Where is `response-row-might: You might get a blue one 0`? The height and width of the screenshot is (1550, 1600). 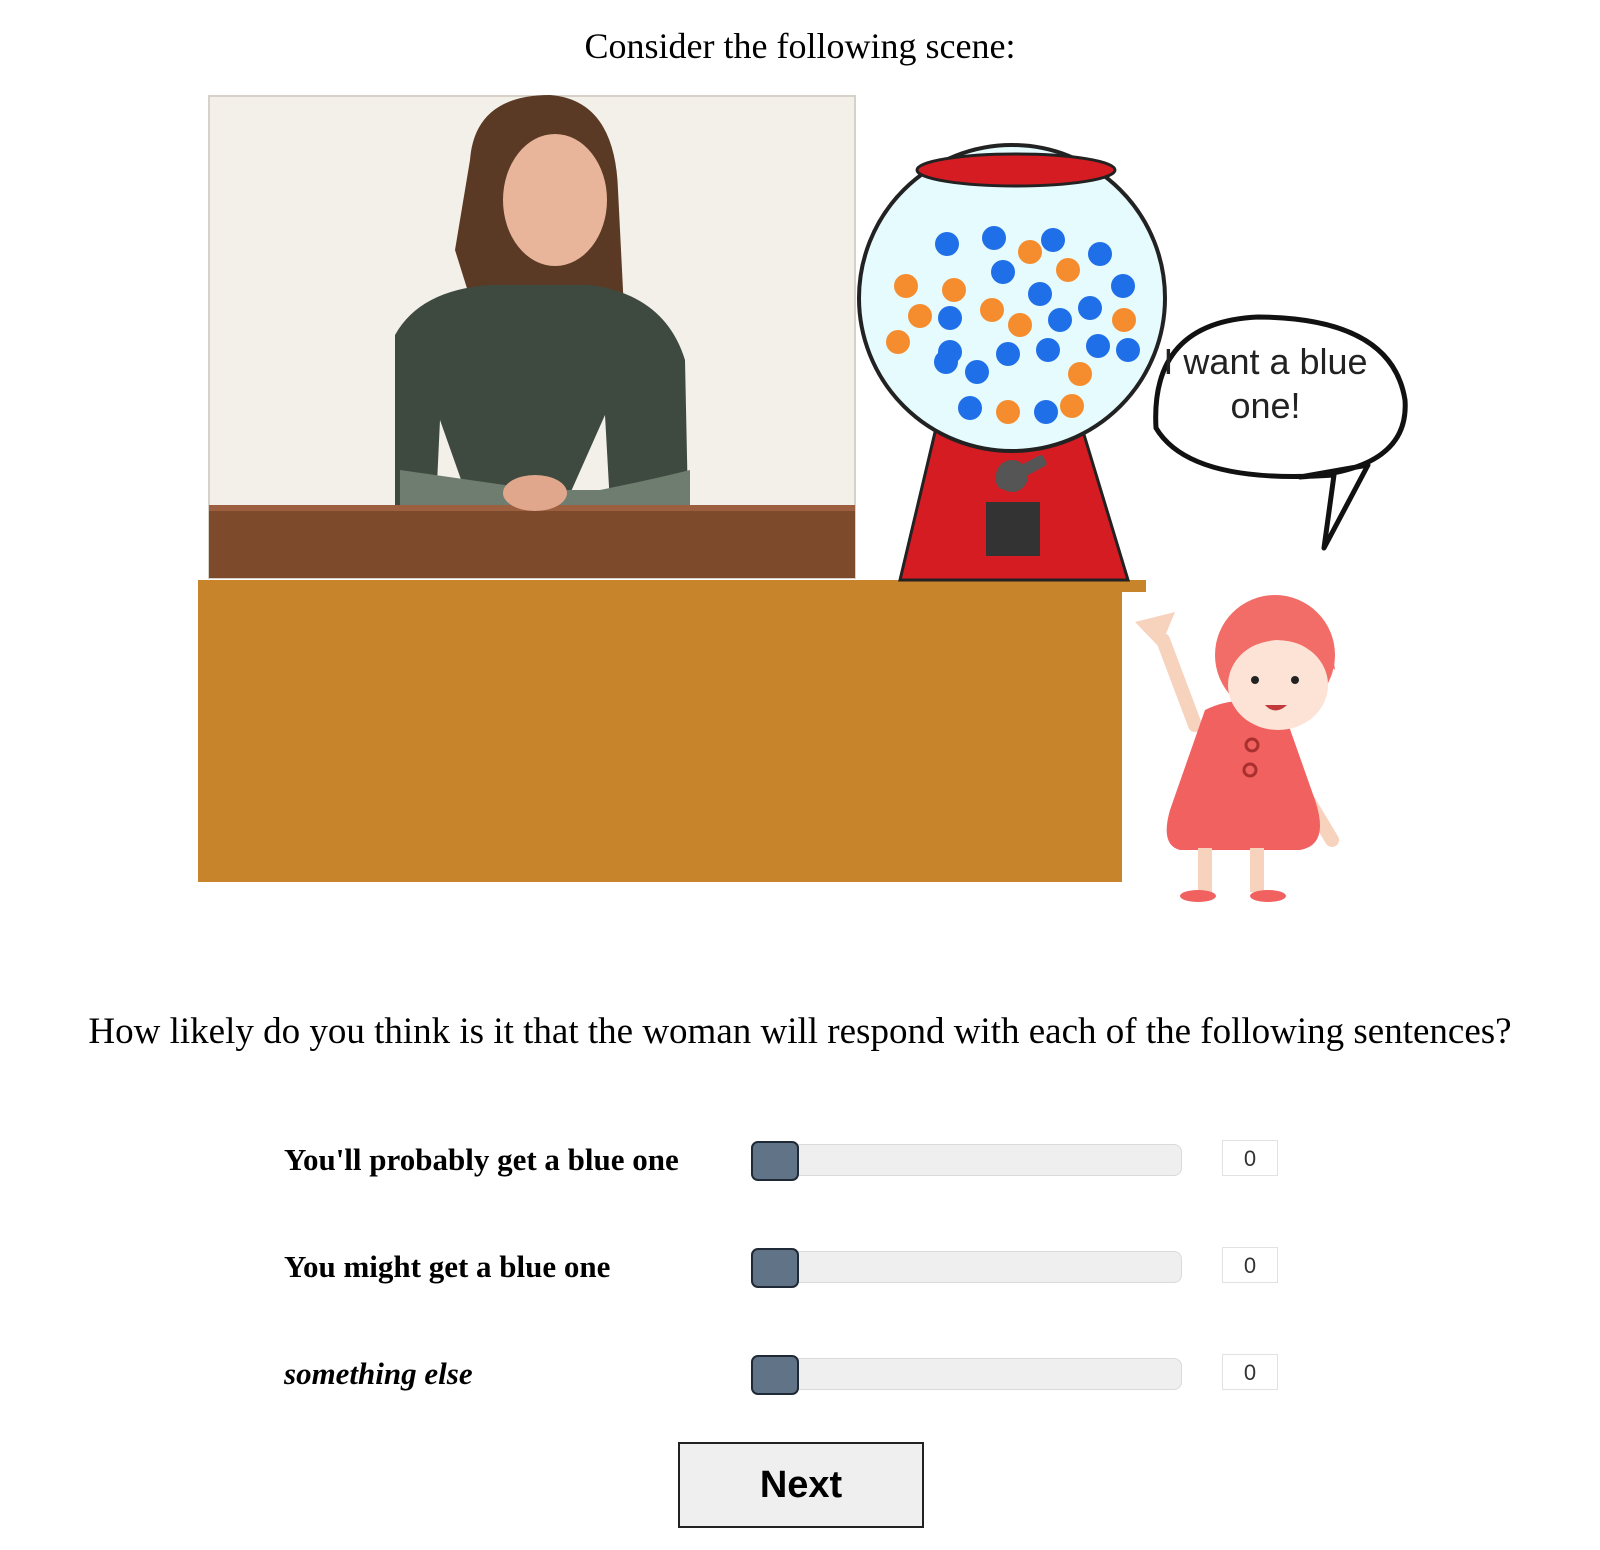 response-row-might: You might get a blue one 0 is located at coordinates (800, 1267).